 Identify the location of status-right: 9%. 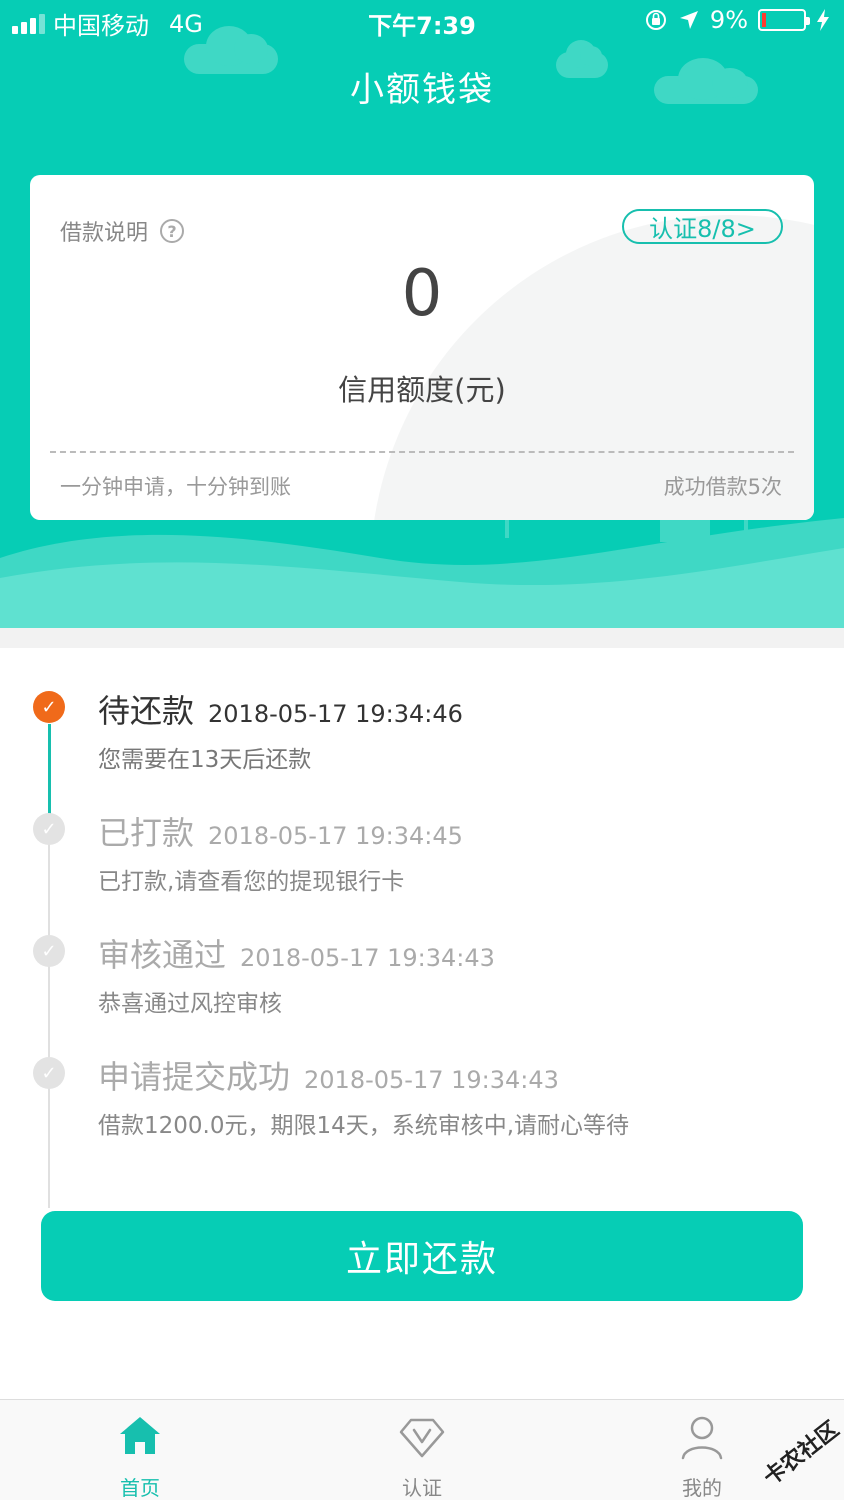
(737, 20).